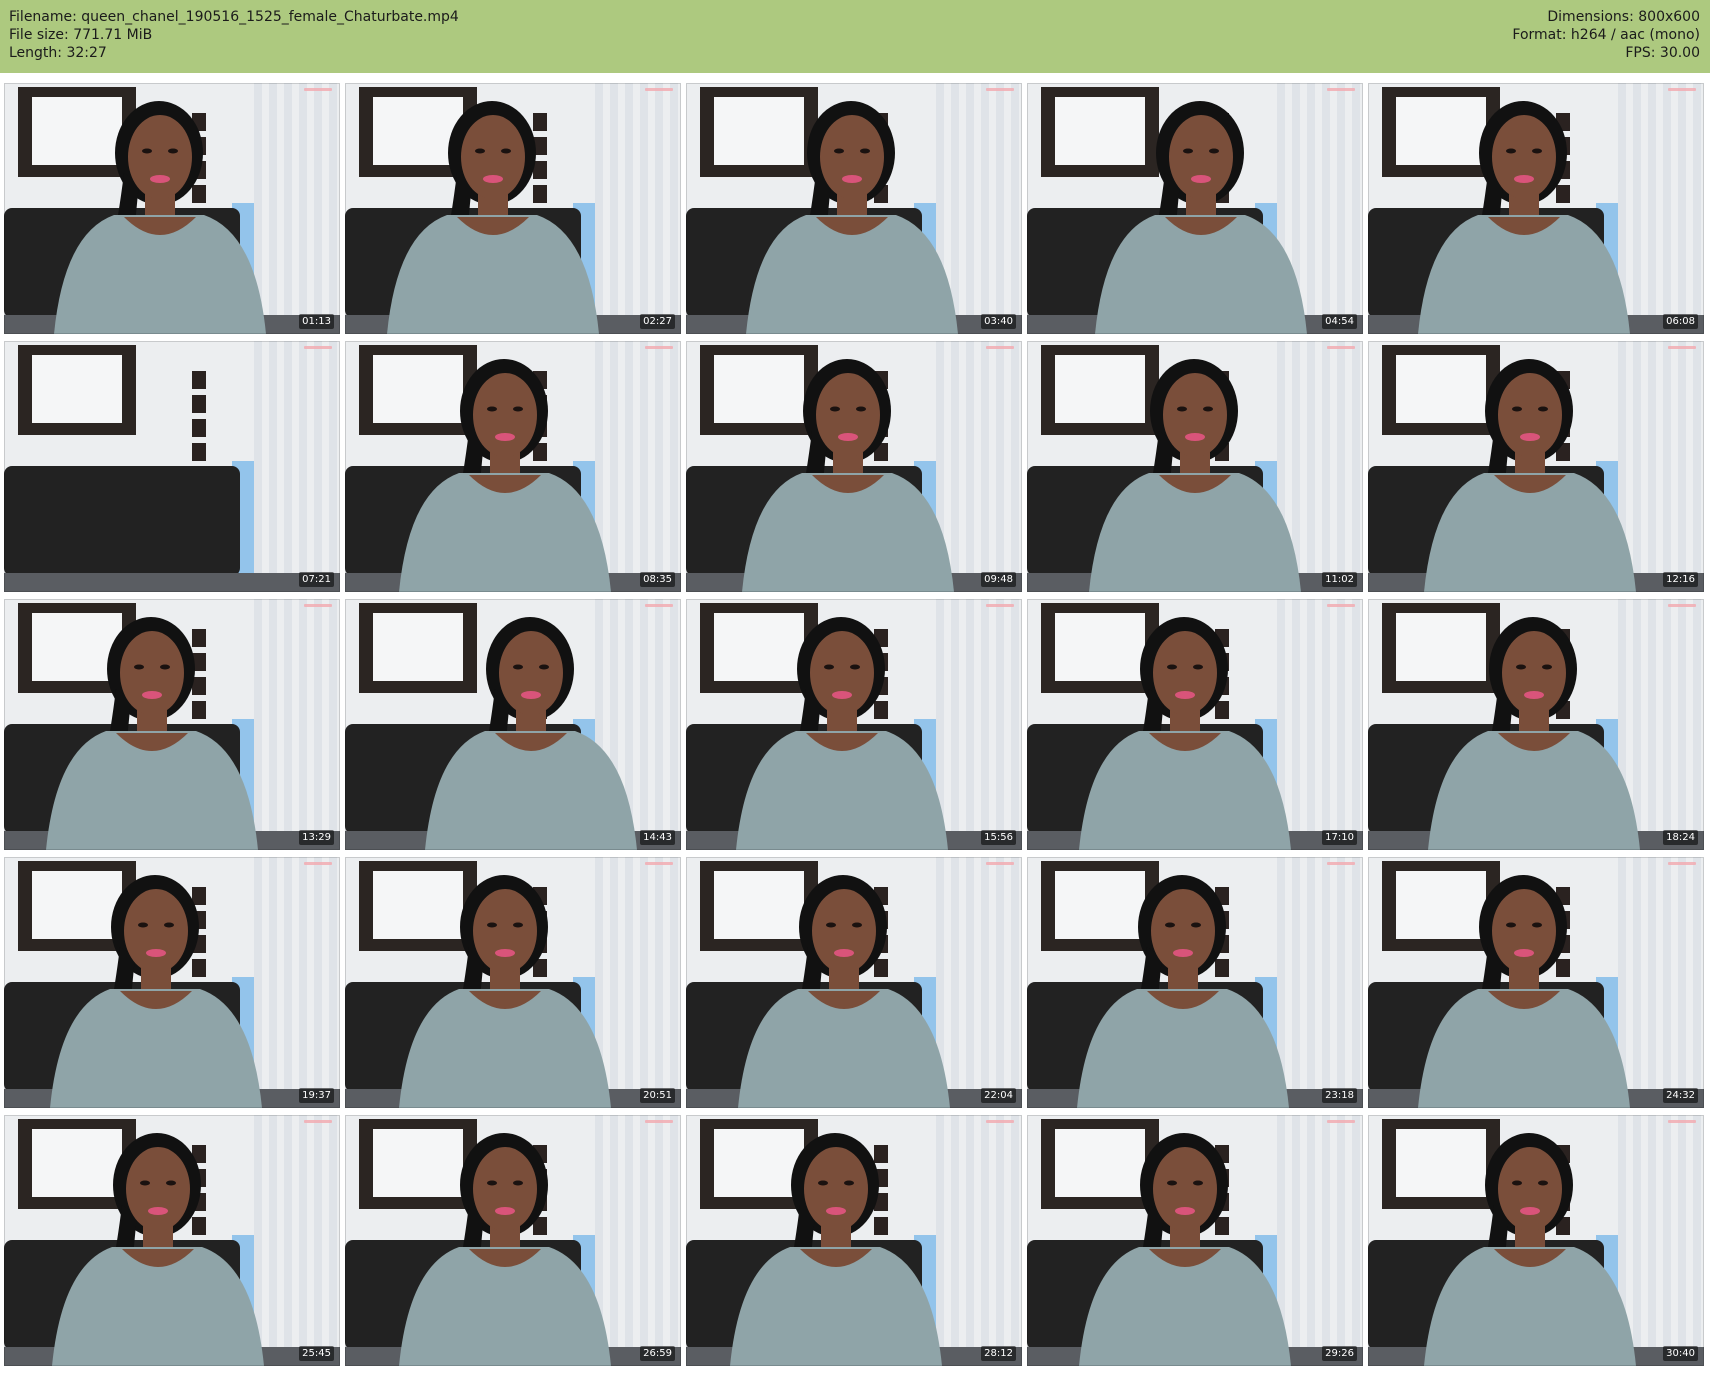 This screenshot has height=1373, width=1710. Describe the element at coordinates (316, 1095) in the screenshot. I see `timestamp-label: 19:37` at that location.